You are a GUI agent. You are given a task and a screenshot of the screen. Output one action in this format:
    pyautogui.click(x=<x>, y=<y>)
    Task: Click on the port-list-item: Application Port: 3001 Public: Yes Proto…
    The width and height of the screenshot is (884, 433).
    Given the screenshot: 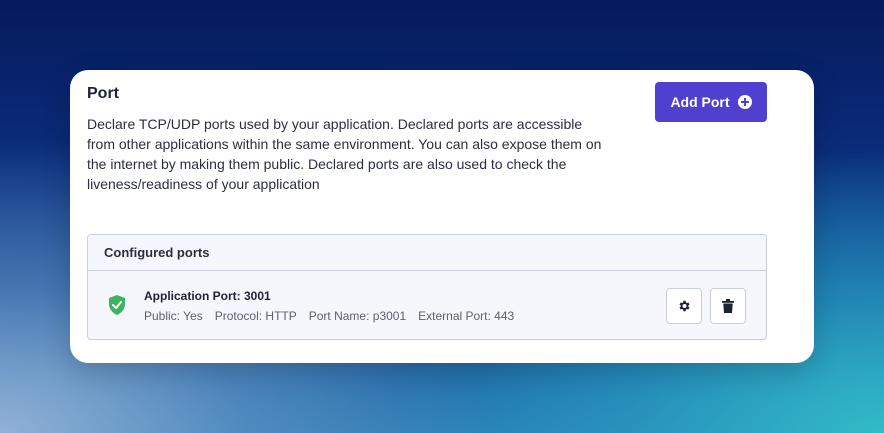 What is the action you would take?
    pyautogui.click(x=427, y=305)
    